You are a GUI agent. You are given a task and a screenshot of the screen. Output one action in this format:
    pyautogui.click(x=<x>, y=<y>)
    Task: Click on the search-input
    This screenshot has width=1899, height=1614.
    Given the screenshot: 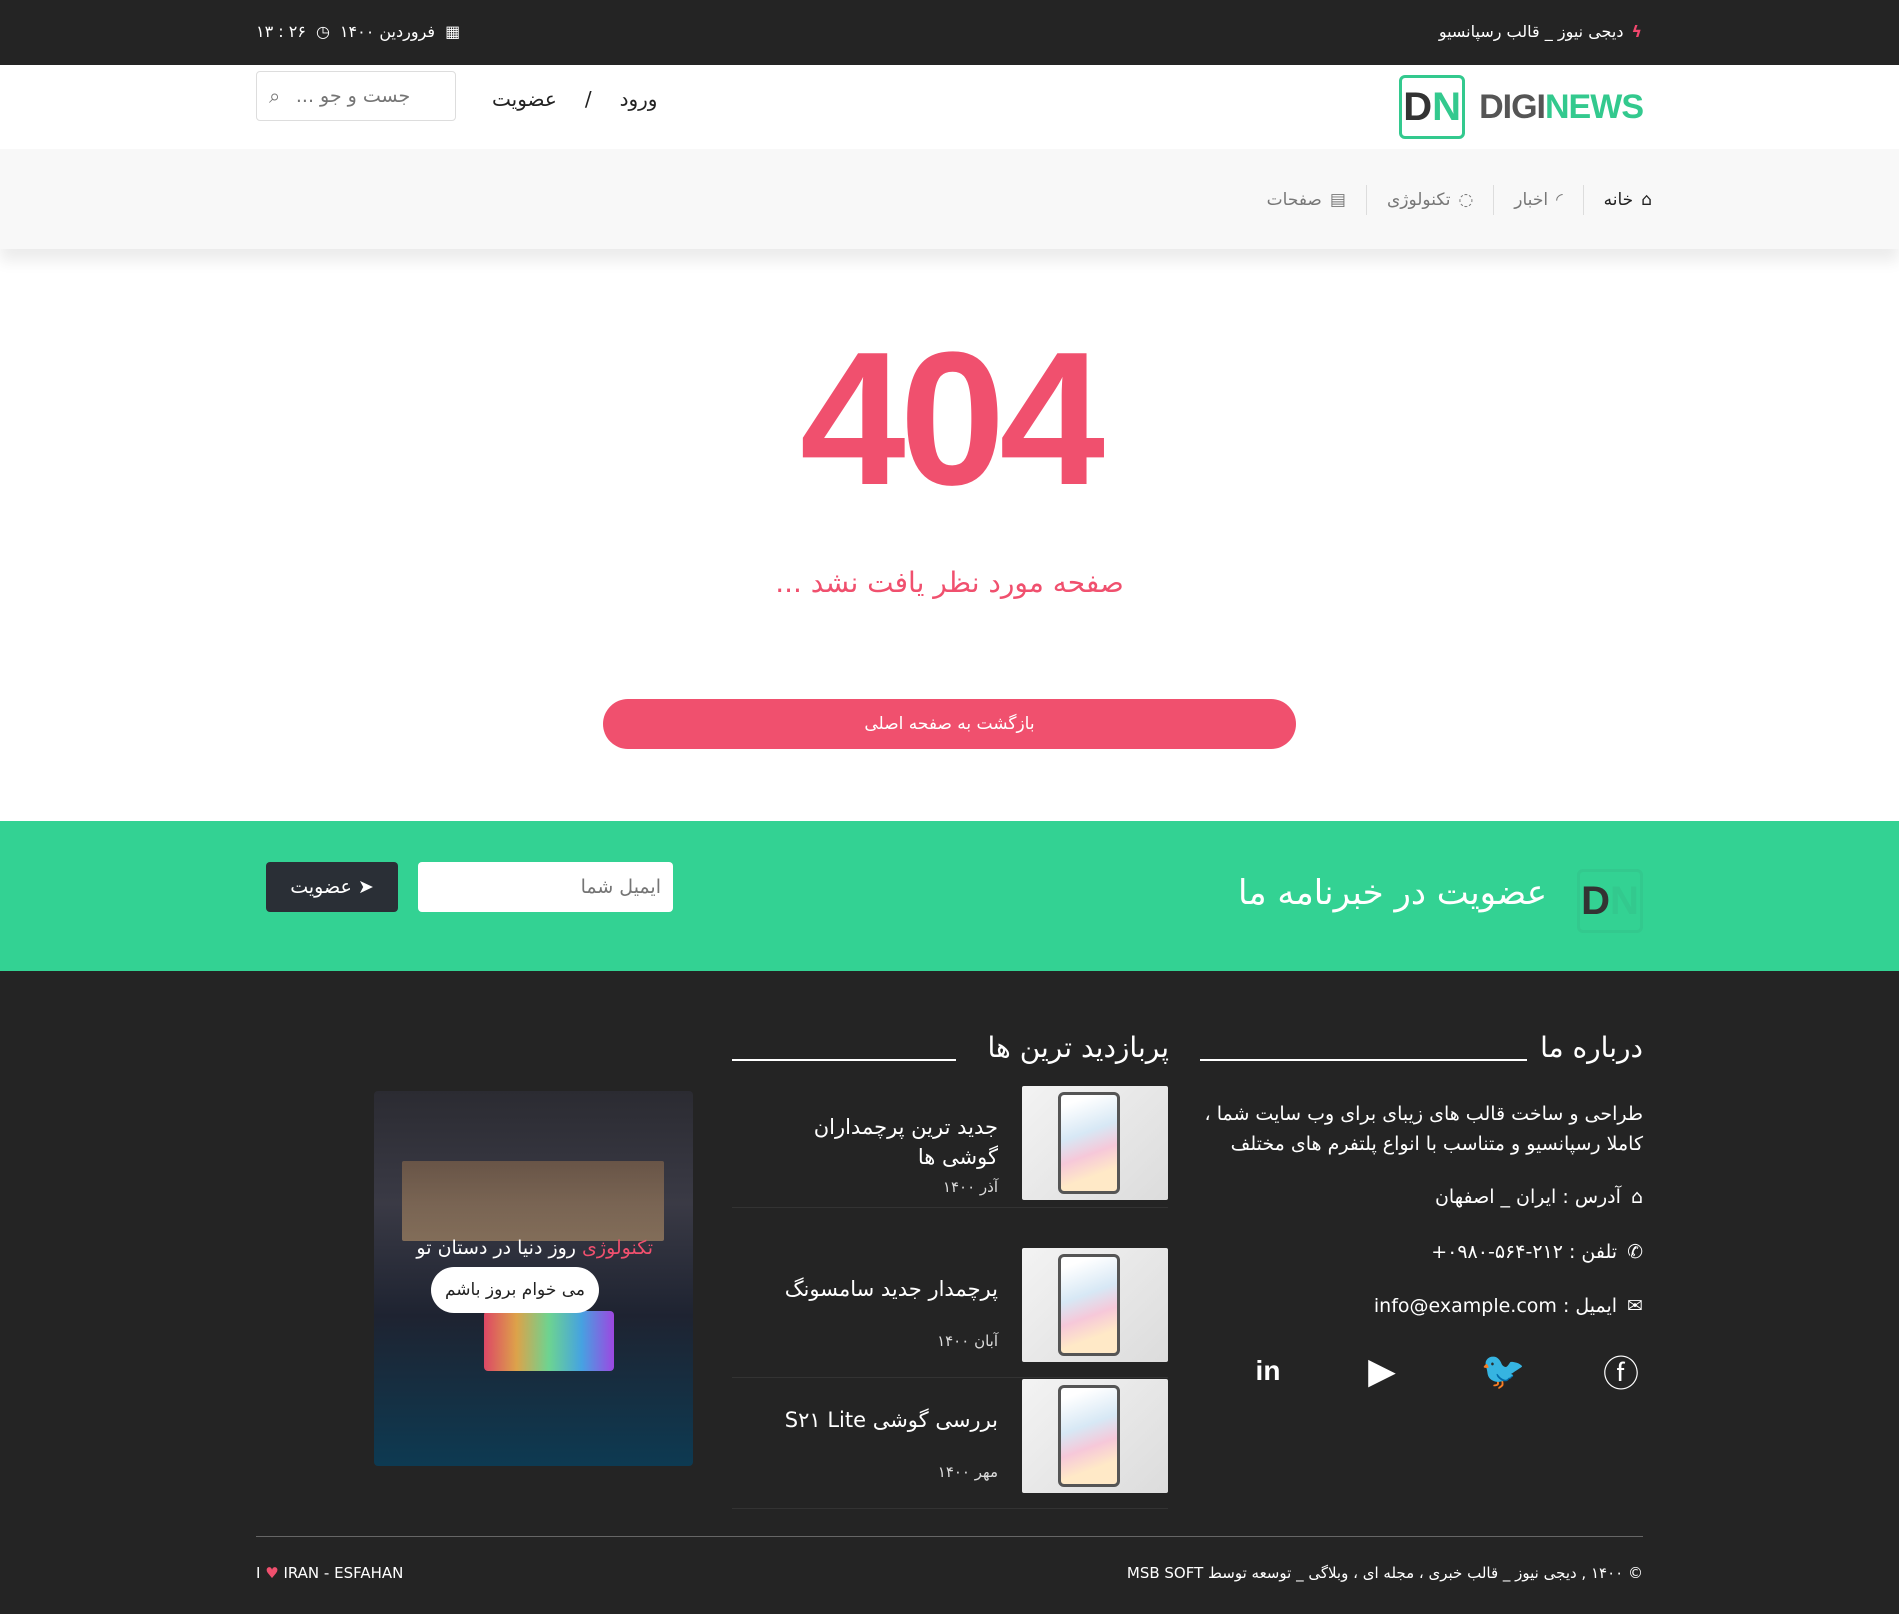 What is the action you would take?
    pyautogui.click(x=345, y=96)
    